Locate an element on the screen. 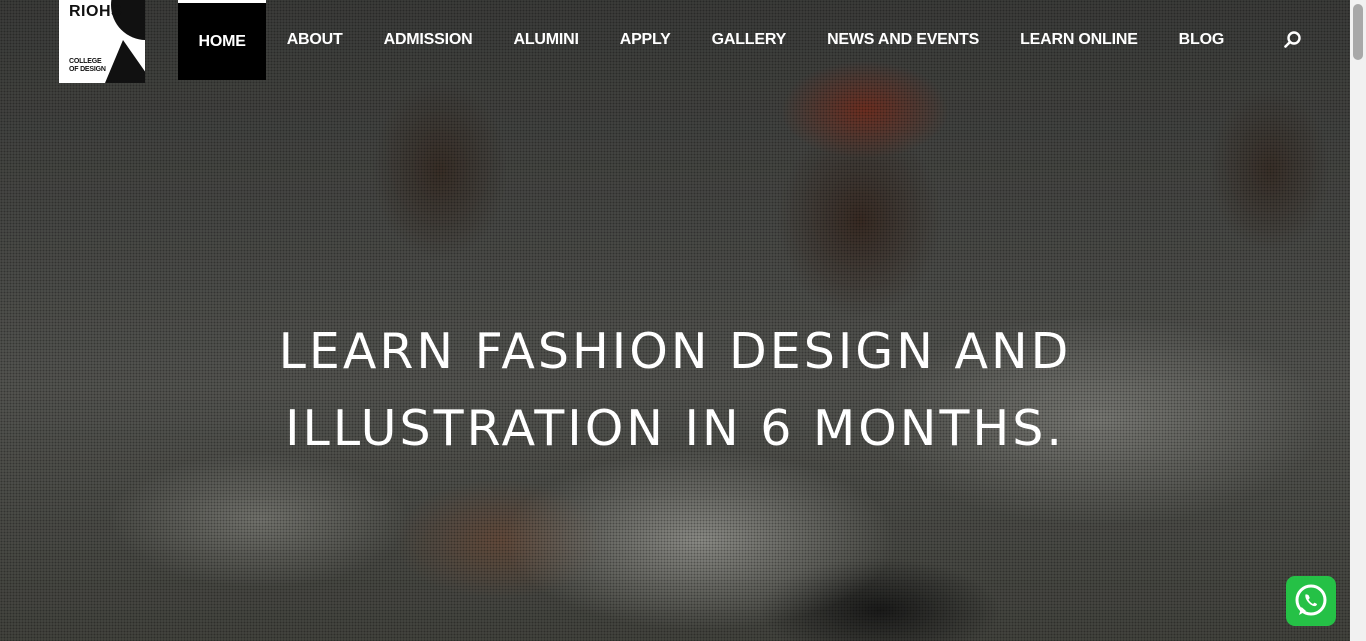 The width and height of the screenshot is (1366, 641). nav-item-alumini: ALUMINI is located at coordinates (546, 40).